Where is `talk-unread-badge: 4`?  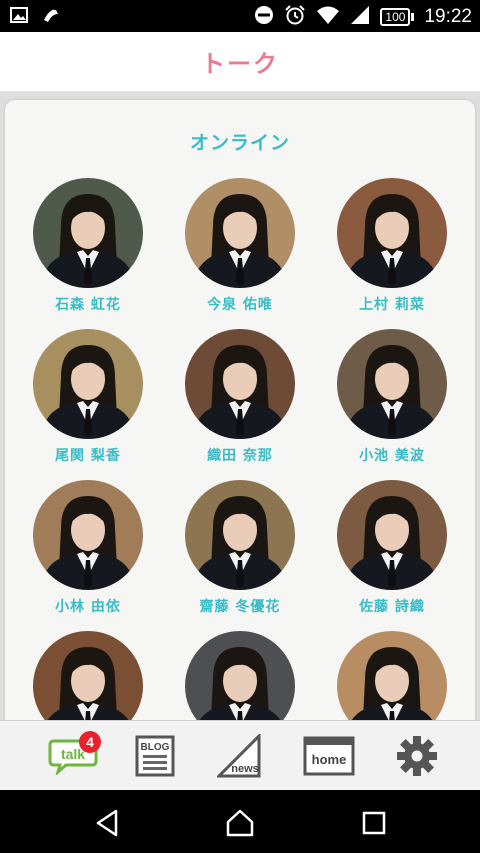 talk-unread-badge: 4 is located at coordinates (90, 742).